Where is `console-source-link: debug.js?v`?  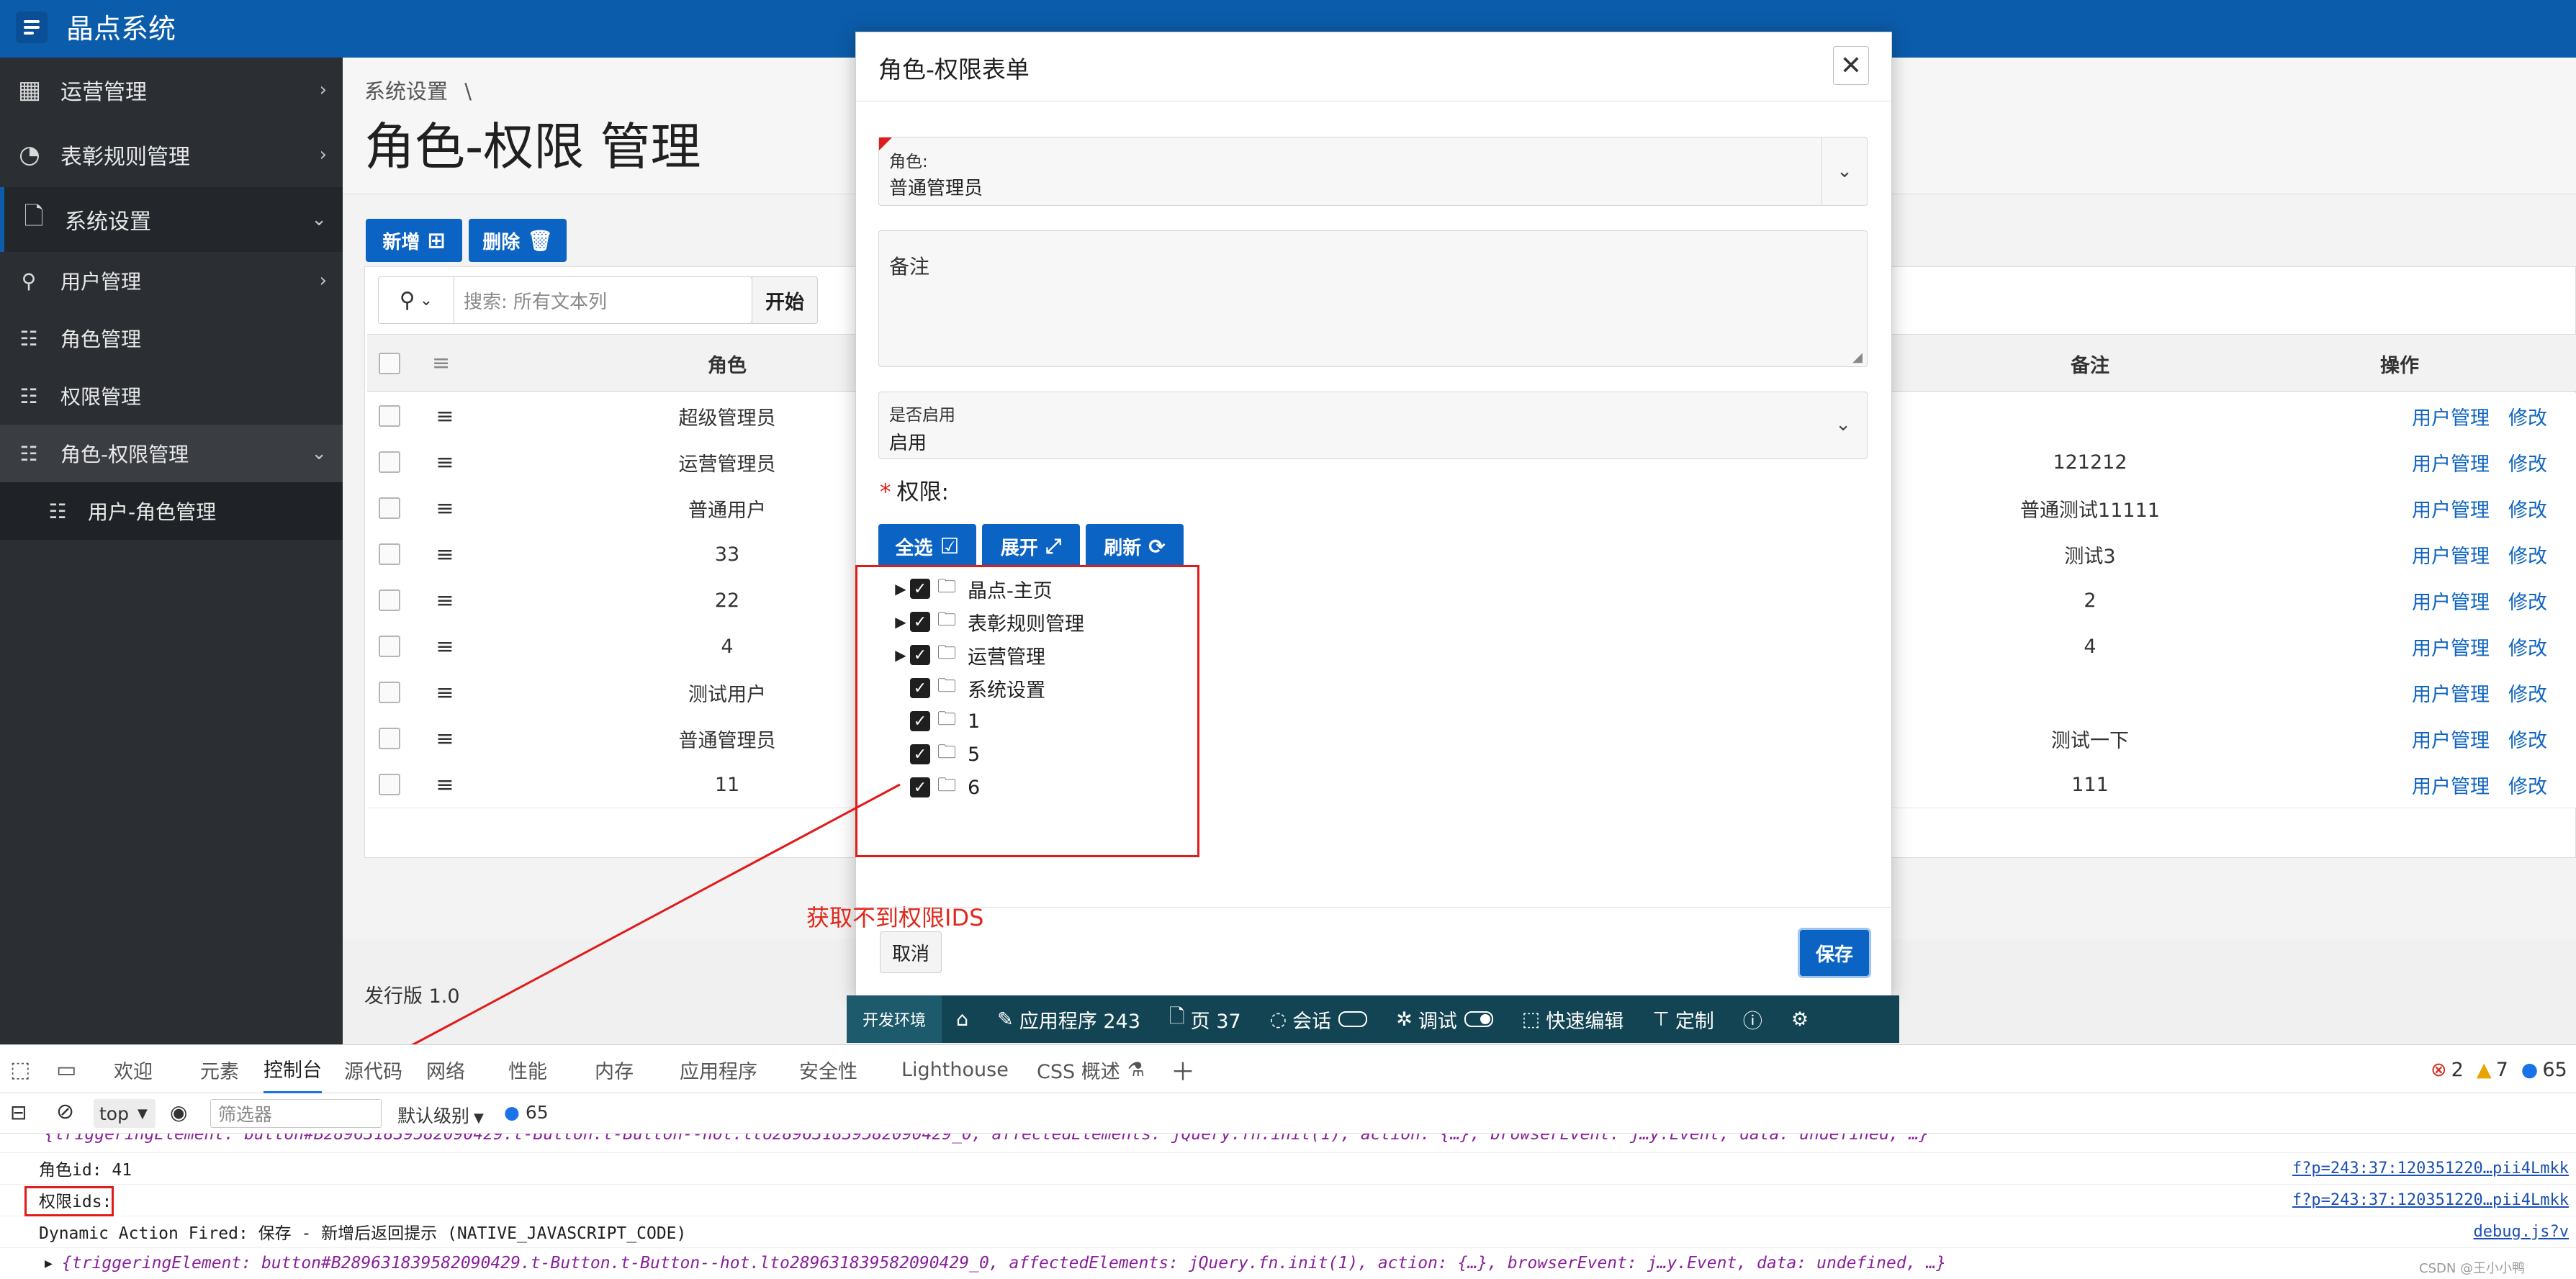 console-source-link: debug.js?v is located at coordinates (2521, 1232).